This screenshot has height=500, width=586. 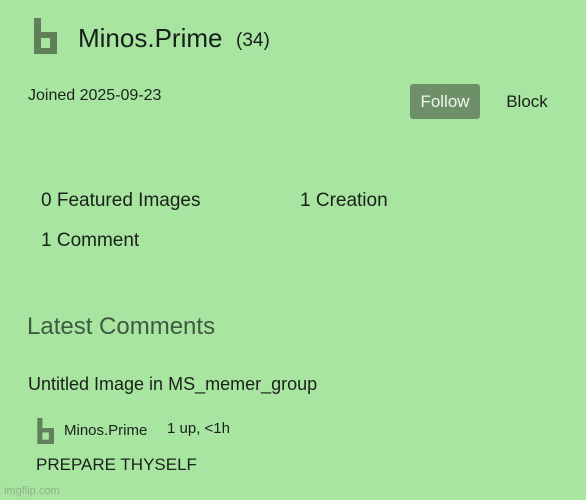 I want to click on block-button: Block, so click(x=527, y=101).